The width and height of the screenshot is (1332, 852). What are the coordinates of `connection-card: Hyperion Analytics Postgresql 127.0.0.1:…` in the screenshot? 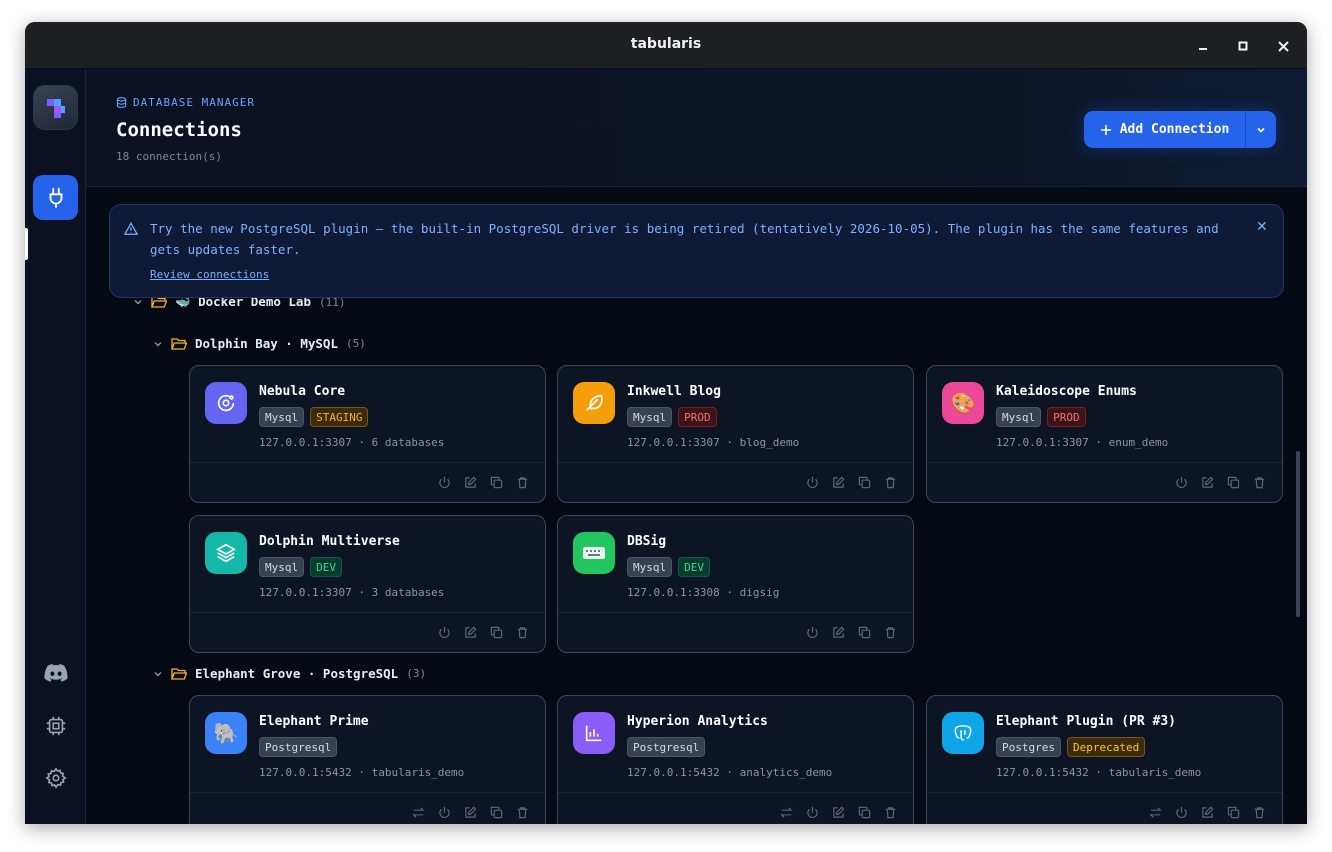 It's located at (735, 759).